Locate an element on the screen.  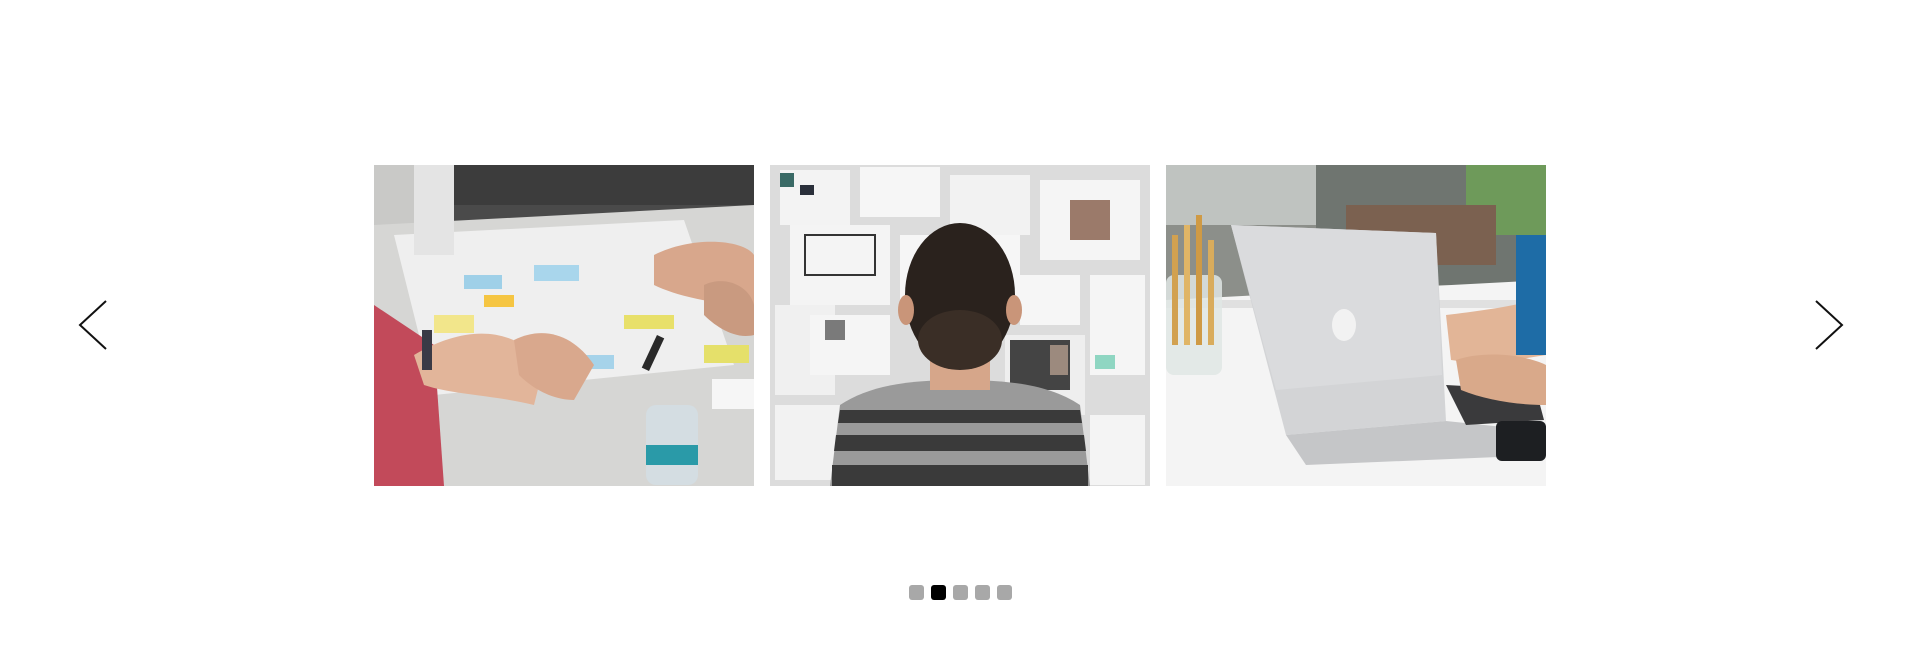
carousel-pagination is located at coordinates (960, 592).